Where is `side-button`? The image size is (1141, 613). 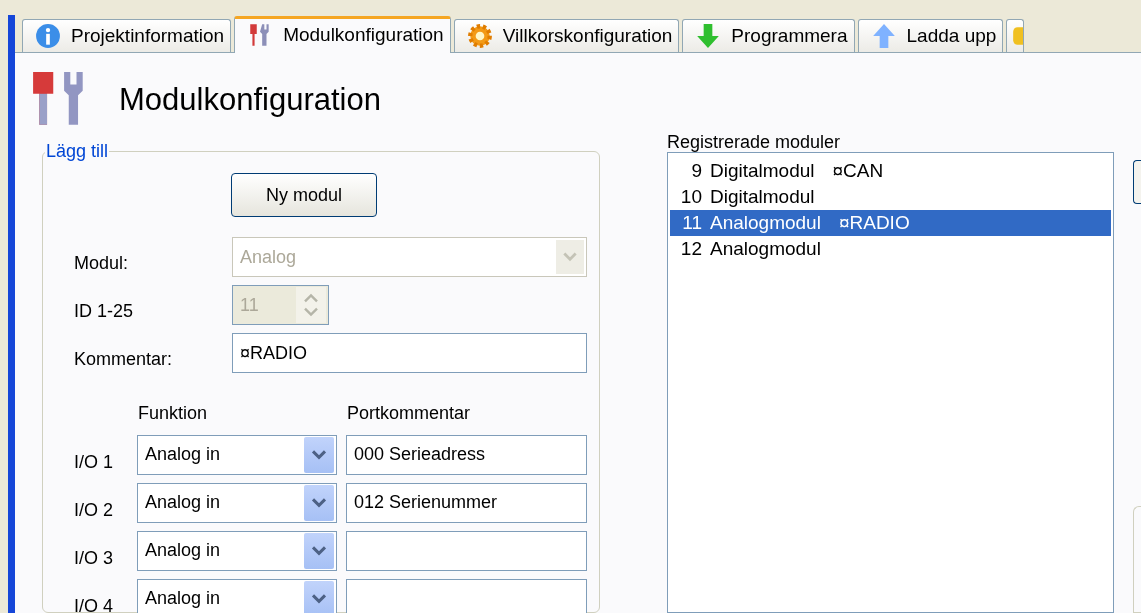 side-button is located at coordinates (1137, 182).